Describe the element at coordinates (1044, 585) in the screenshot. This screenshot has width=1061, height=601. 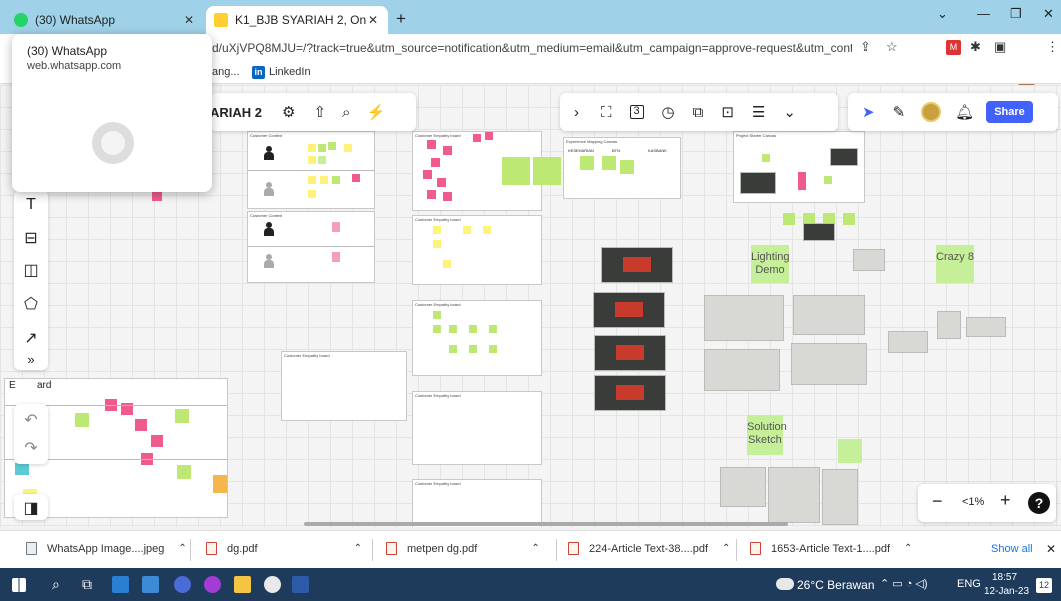
I see `notification-center-icon: 12` at that location.